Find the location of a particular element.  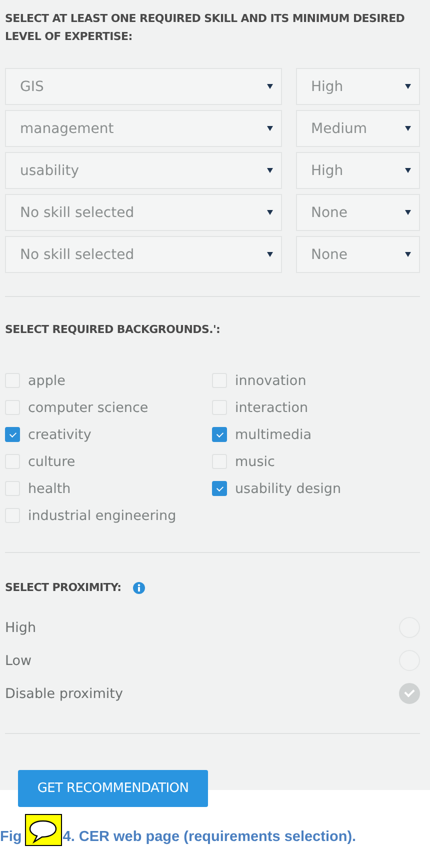

comment-icon is located at coordinates (43, 830).